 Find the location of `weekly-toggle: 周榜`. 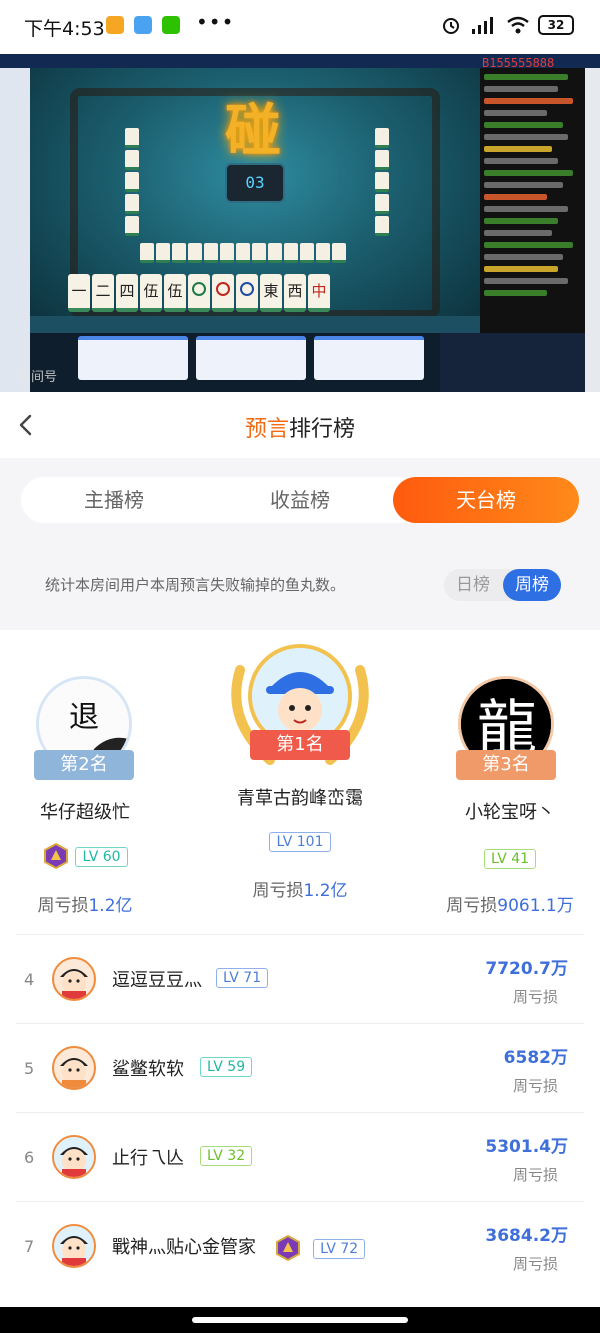

weekly-toggle: 周榜 is located at coordinates (532, 585).